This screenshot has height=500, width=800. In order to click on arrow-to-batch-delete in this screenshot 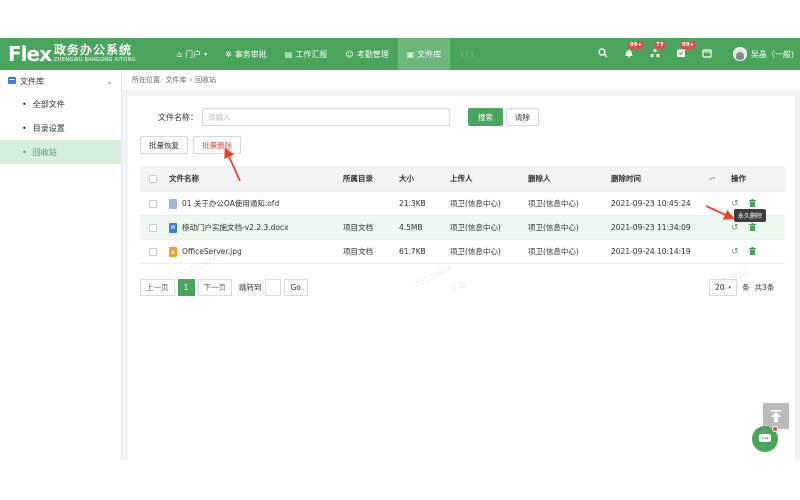, I will do `click(232, 164)`.